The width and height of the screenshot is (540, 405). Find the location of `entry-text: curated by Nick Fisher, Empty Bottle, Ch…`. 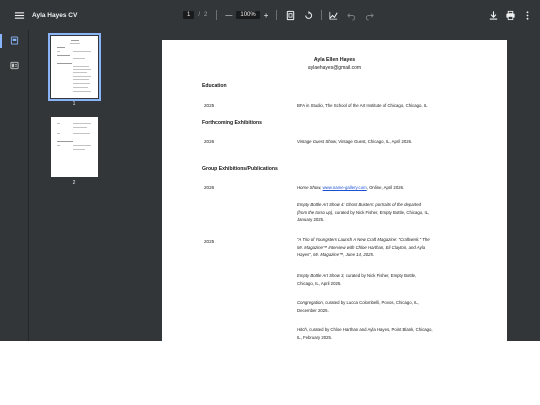

entry-text: curated by Nick Fisher, Empty Bottle, Ch… is located at coordinates (381, 212).